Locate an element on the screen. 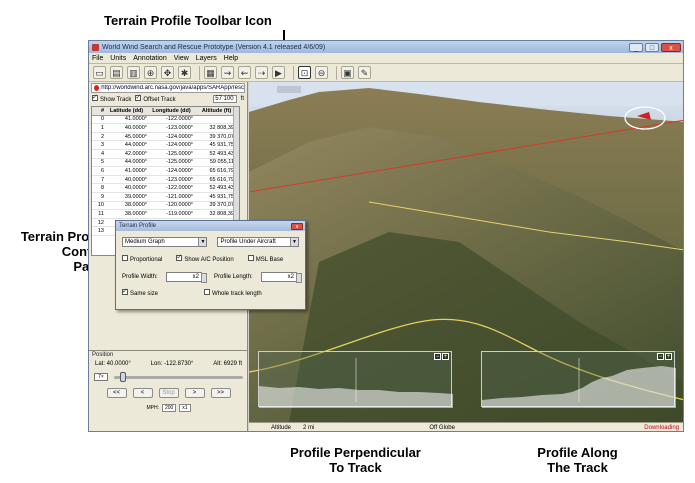  dialog-close-button: x is located at coordinates (297, 226).